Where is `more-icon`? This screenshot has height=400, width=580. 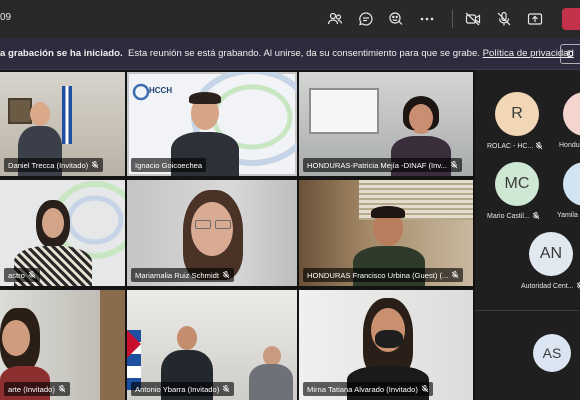
more-icon is located at coordinates (427, 19).